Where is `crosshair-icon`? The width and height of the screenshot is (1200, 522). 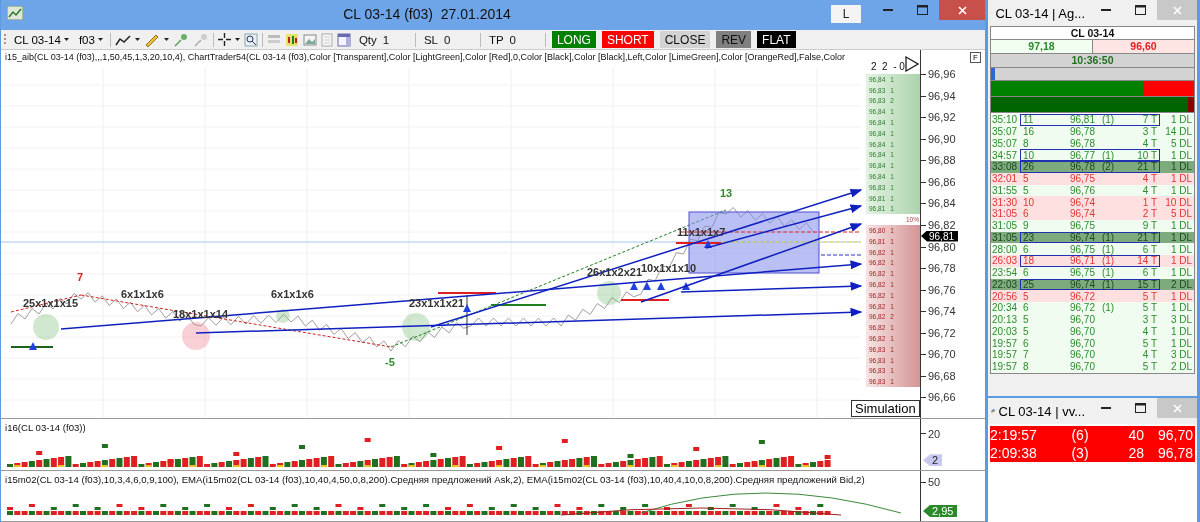 crosshair-icon is located at coordinates (224, 39).